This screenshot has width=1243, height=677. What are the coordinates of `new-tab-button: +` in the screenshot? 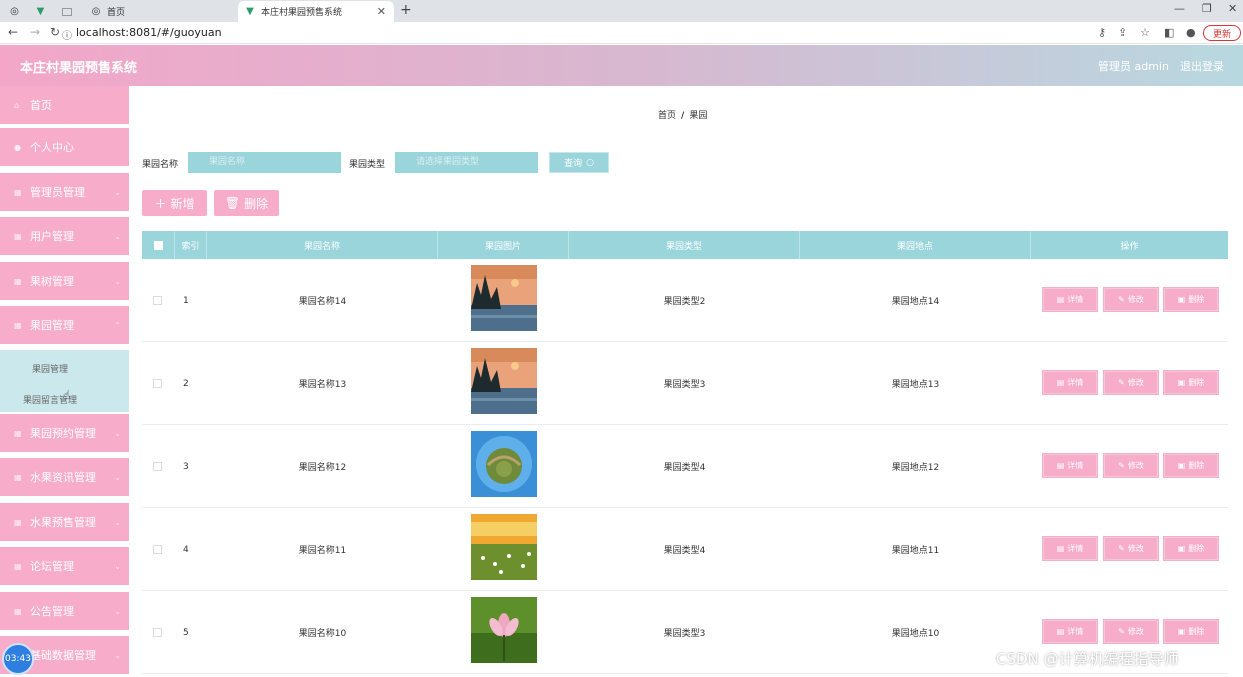 It's located at (406, 10).